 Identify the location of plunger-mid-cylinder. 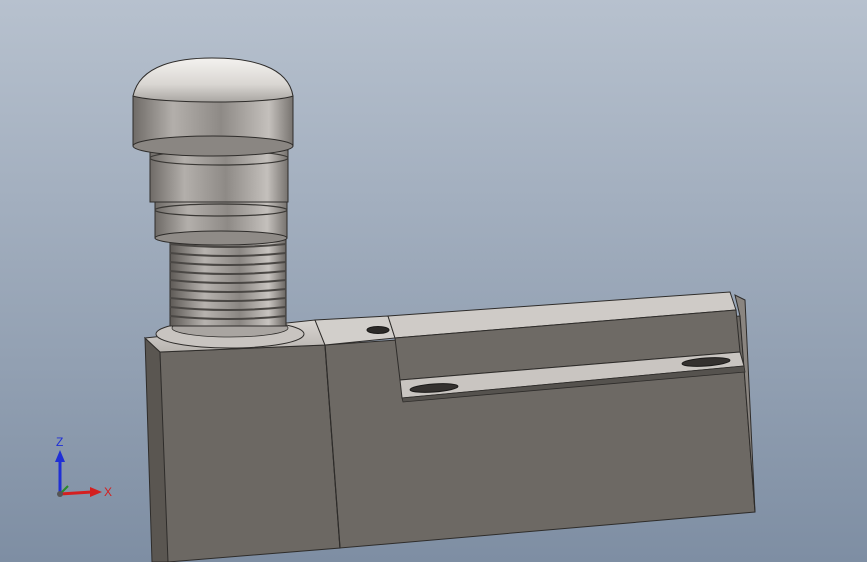
(219, 176).